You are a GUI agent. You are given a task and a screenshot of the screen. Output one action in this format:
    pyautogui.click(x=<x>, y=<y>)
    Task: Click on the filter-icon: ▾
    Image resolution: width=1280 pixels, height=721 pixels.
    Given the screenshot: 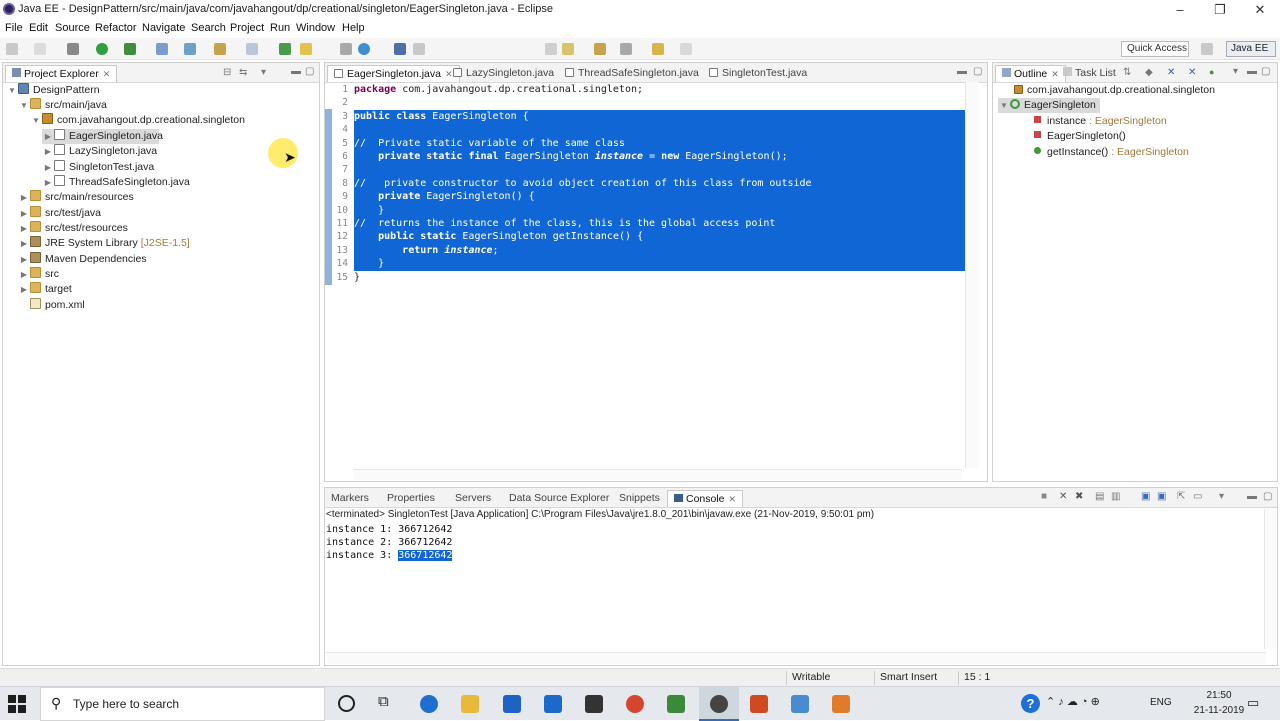 What is the action you would take?
    pyautogui.click(x=263, y=72)
    